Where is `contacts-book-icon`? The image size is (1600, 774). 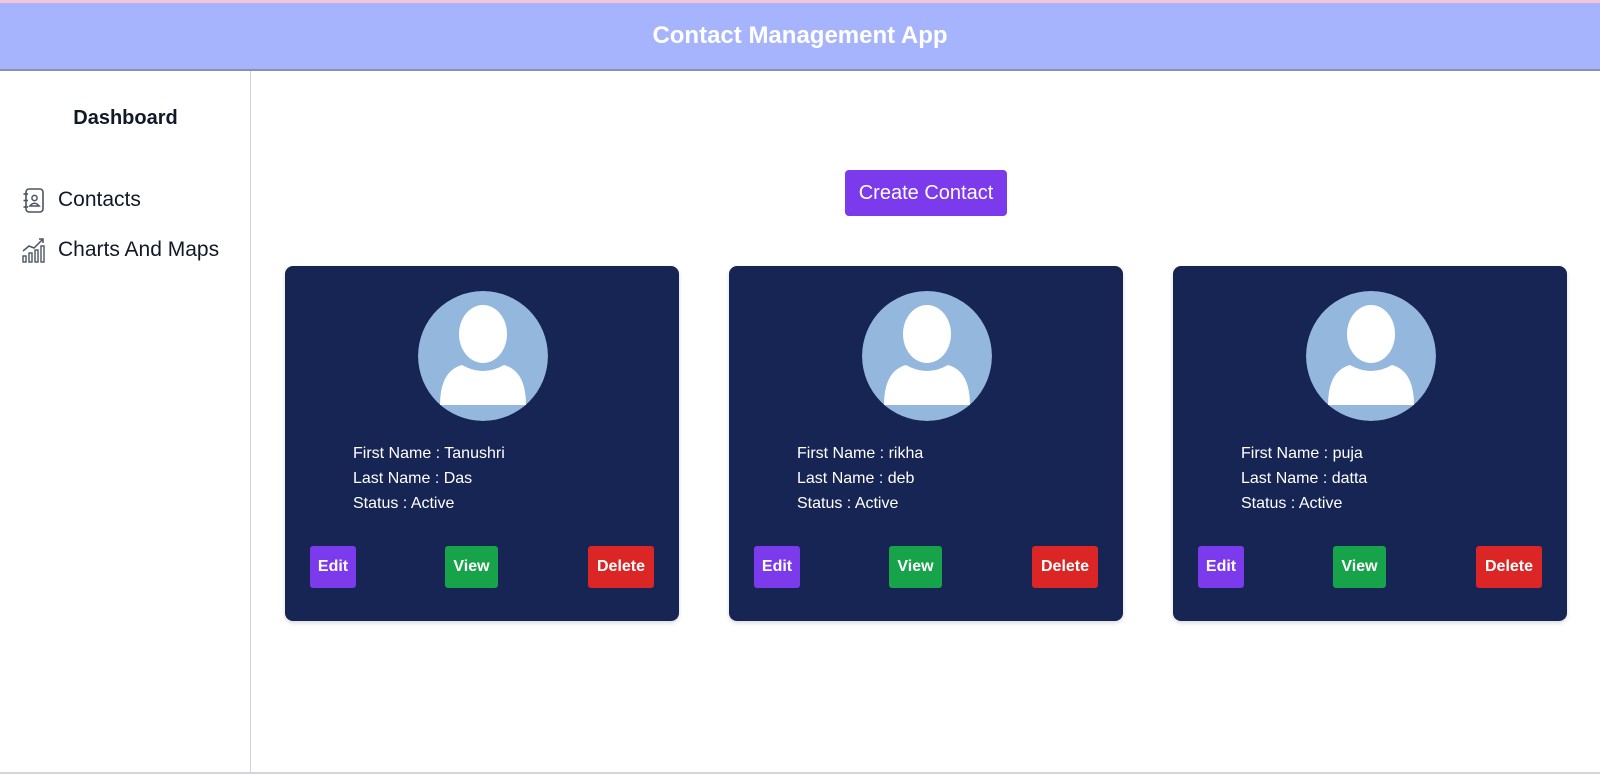
contacts-book-icon is located at coordinates (34, 200).